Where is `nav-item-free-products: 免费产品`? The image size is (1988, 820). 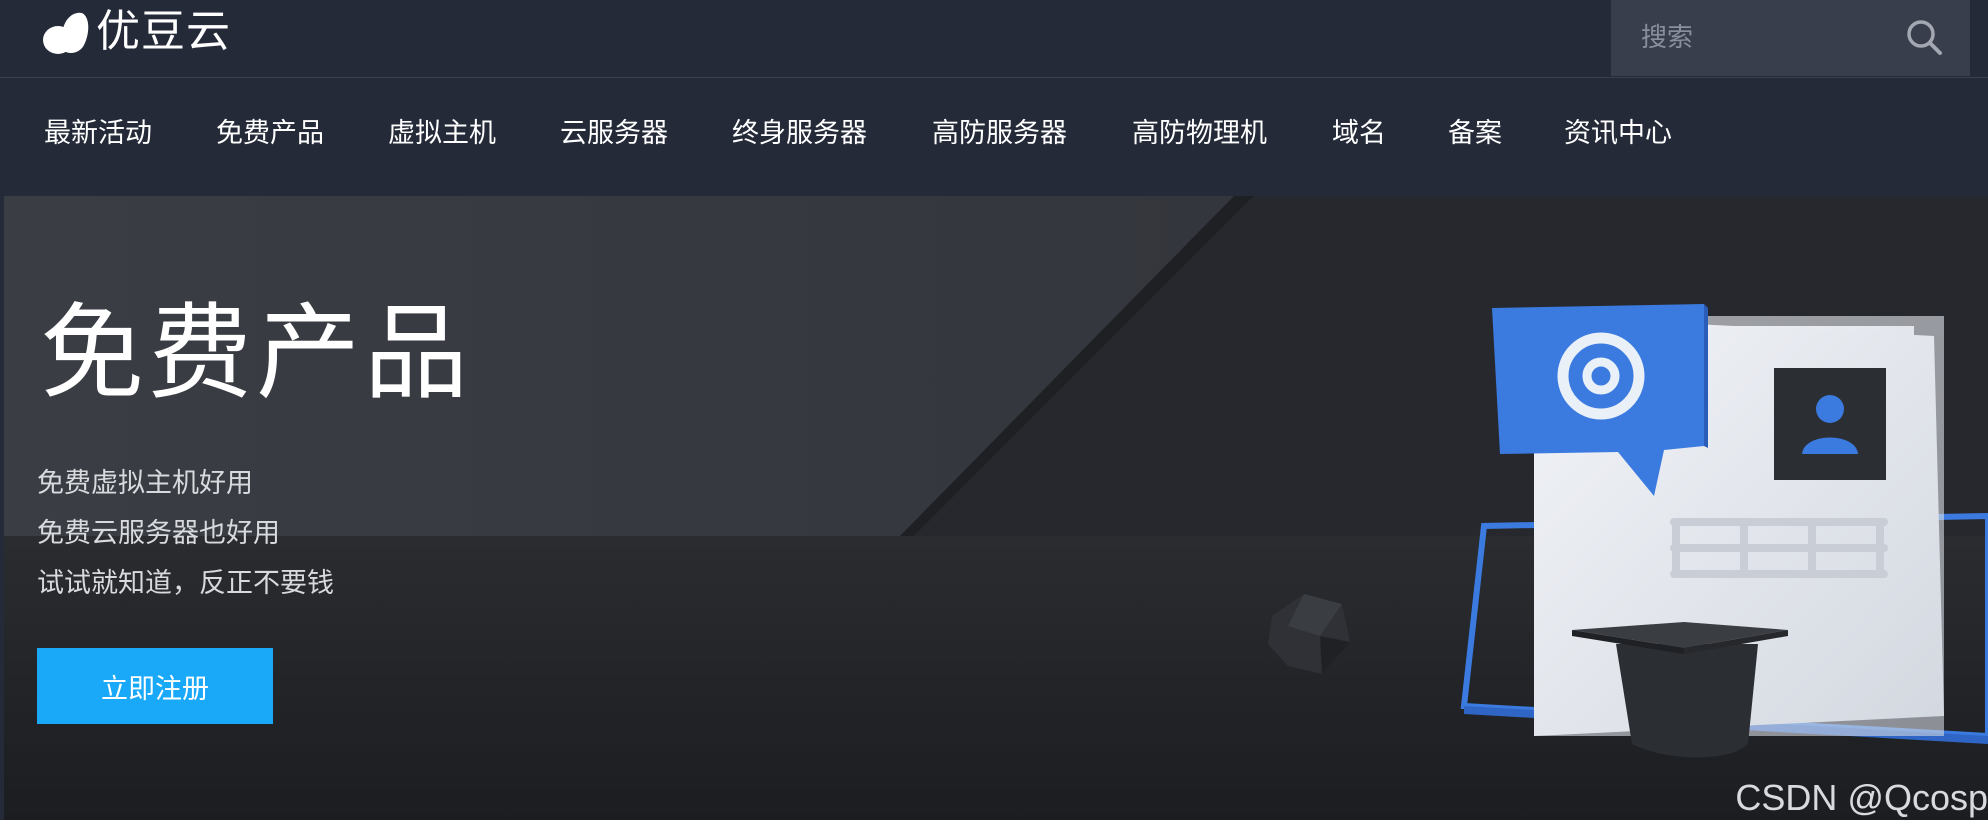
nav-item-free-products: 免费产品 is located at coordinates (270, 133).